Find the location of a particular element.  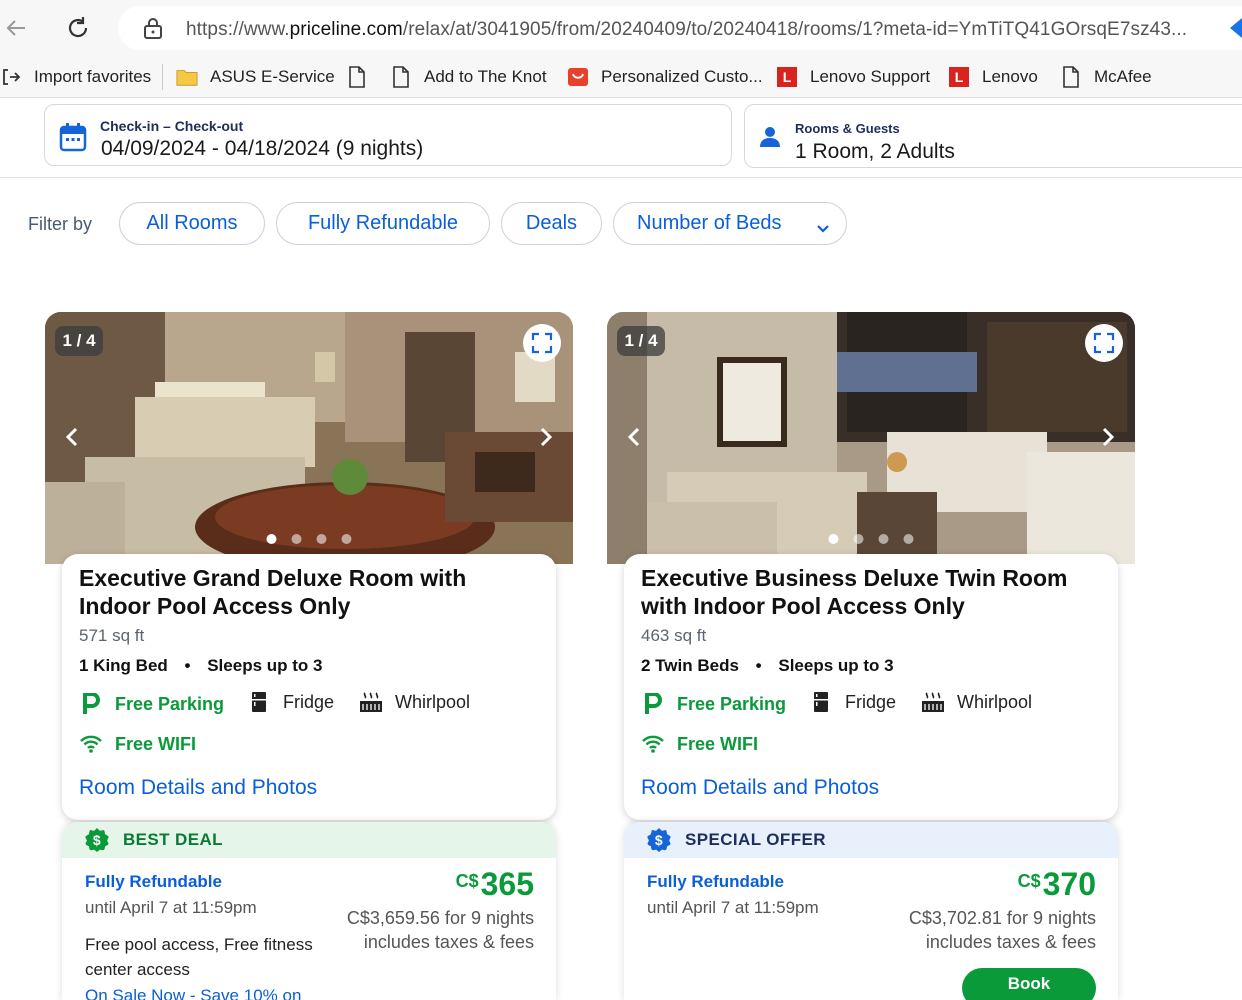

deal-label: SPECIAL OFFER is located at coordinates (755, 839).